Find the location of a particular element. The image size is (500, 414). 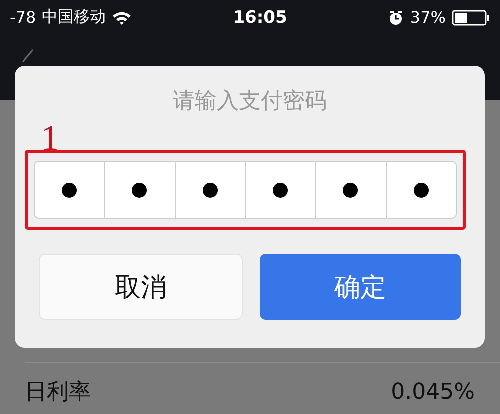

password-field is located at coordinates (245, 190).